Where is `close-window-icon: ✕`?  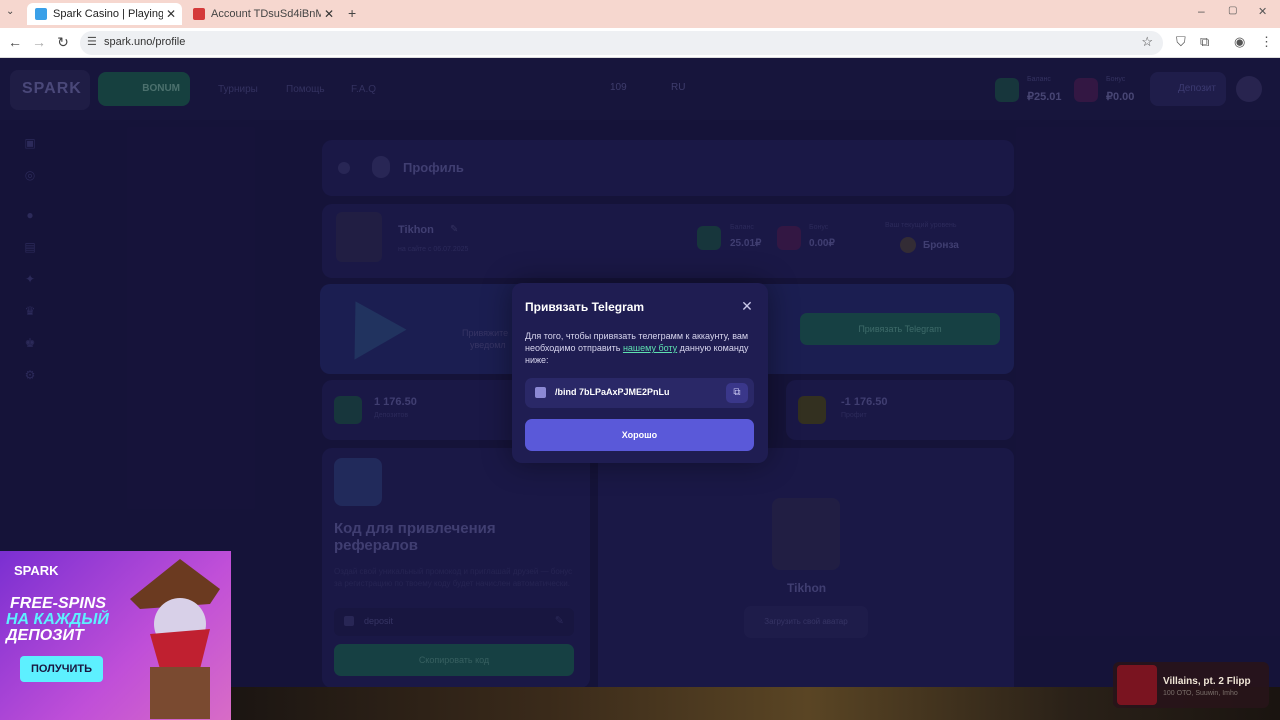 close-window-icon: ✕ is located at coordinates (1262, 11).